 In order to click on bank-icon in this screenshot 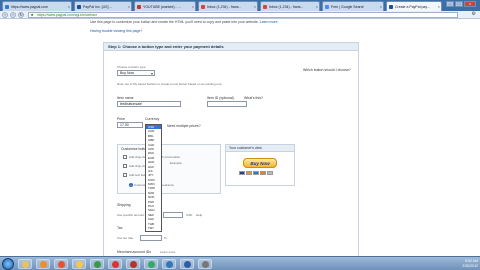, I will do `click(270, 173)`.